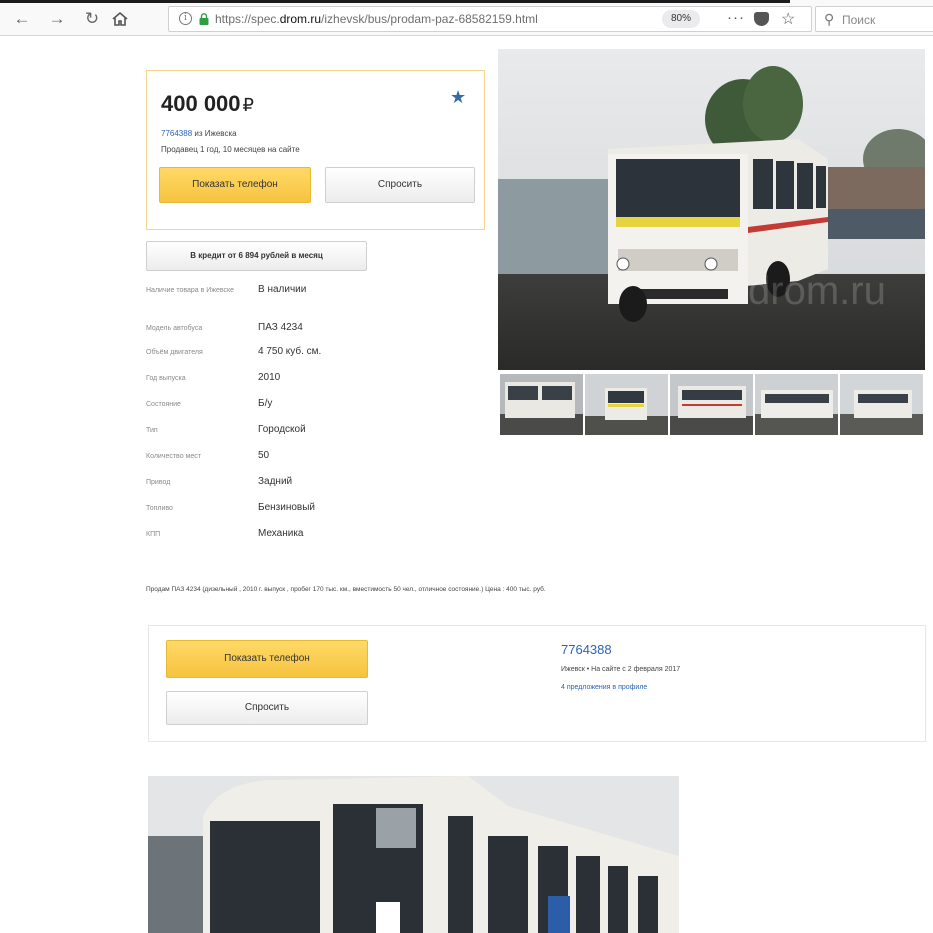 Image resolution: width=933 pixels, height=933 pixels. What do you see at coordinates (585, 687) in the screenshot?
I see `offers-link: 4 предложения` at bounding box center [585, 687].